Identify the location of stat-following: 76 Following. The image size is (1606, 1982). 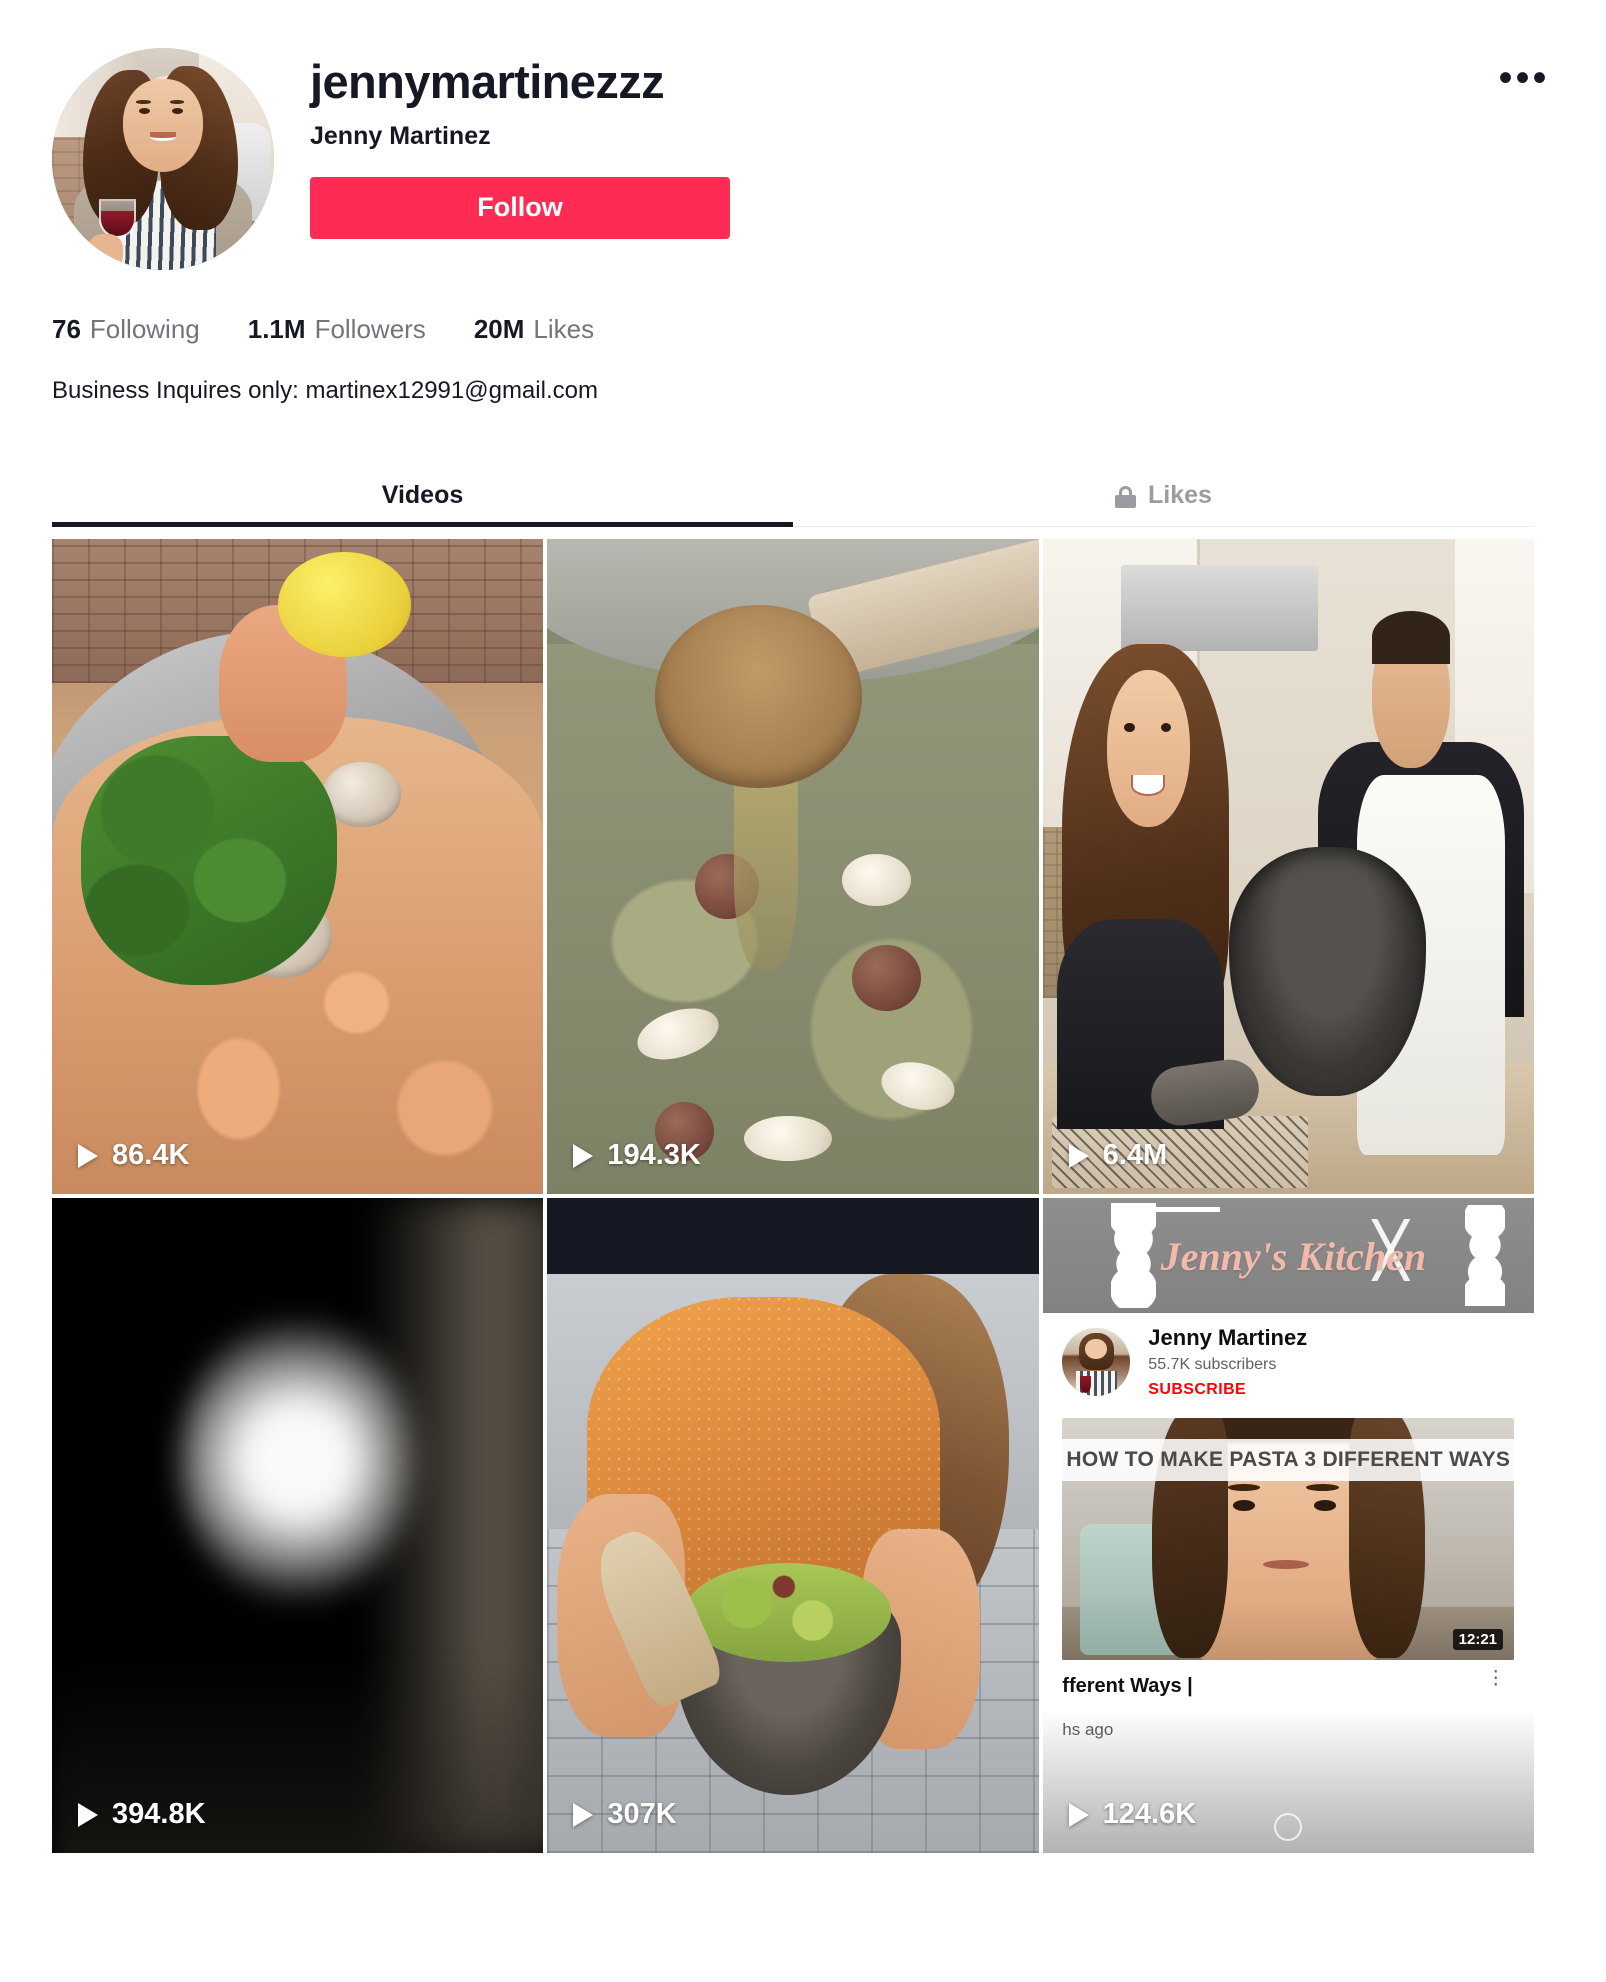
(126, 329).